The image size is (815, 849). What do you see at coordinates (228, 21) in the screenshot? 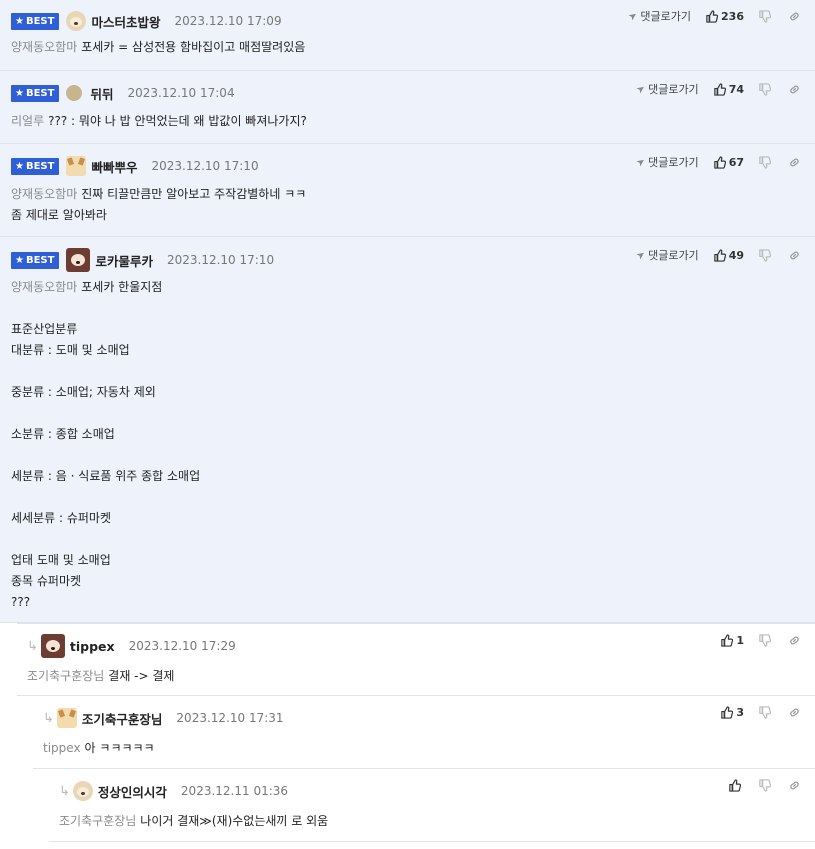
I see `timestamp: 2023.12.10 17:09` at bounding box center [228, 21].